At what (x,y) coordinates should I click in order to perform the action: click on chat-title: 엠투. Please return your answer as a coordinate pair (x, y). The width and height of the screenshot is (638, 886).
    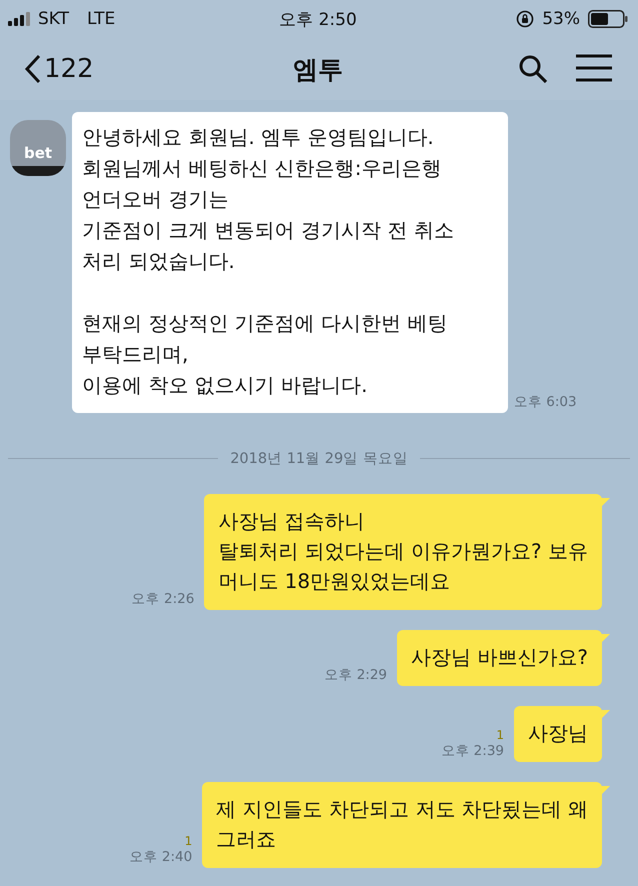
    Looking at the image, I should click on (318, 70).